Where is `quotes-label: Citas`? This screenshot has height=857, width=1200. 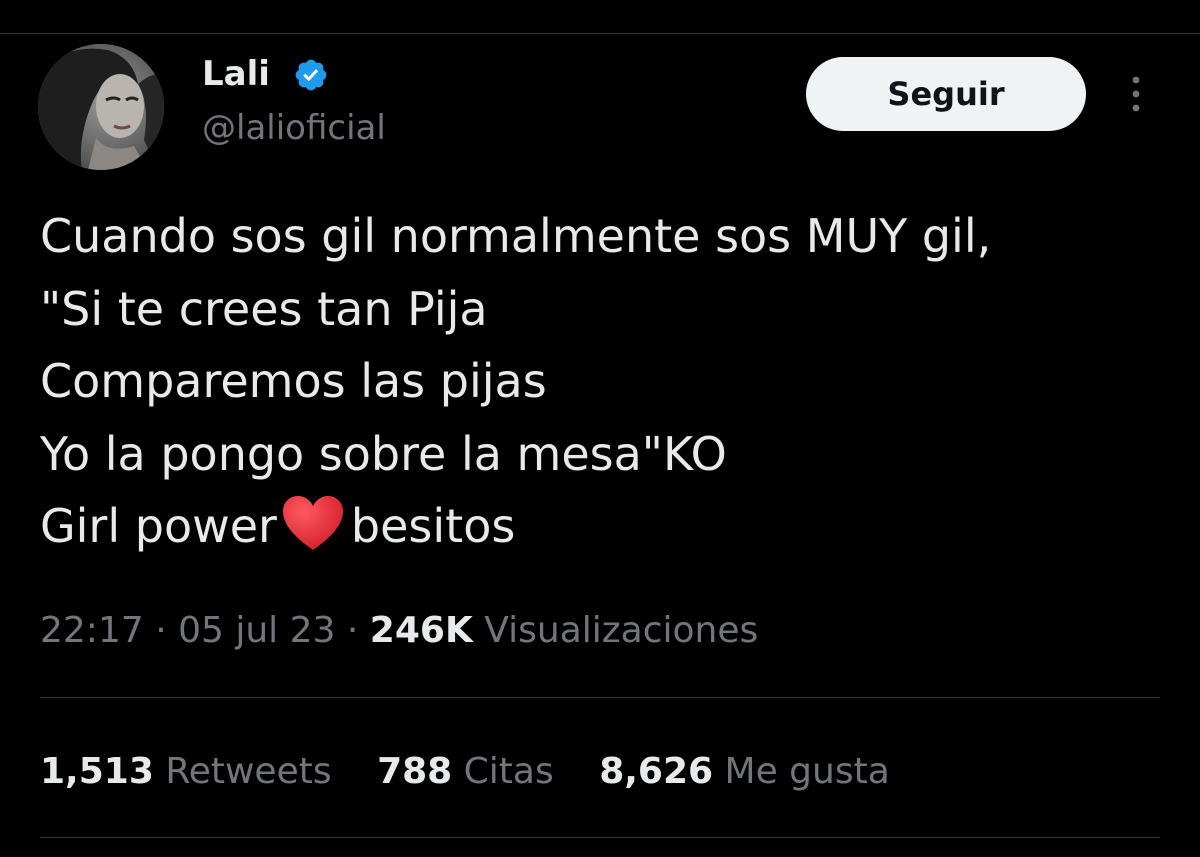 quotes-label: Citas is located at coordinates (508, 771).